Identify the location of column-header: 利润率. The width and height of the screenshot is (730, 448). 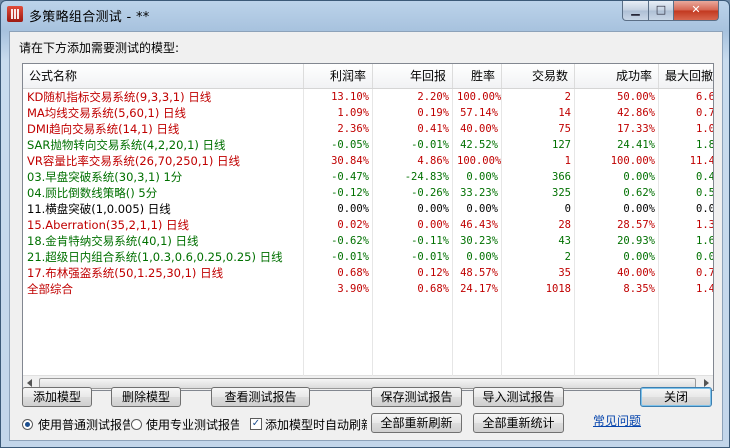
(338, 76).